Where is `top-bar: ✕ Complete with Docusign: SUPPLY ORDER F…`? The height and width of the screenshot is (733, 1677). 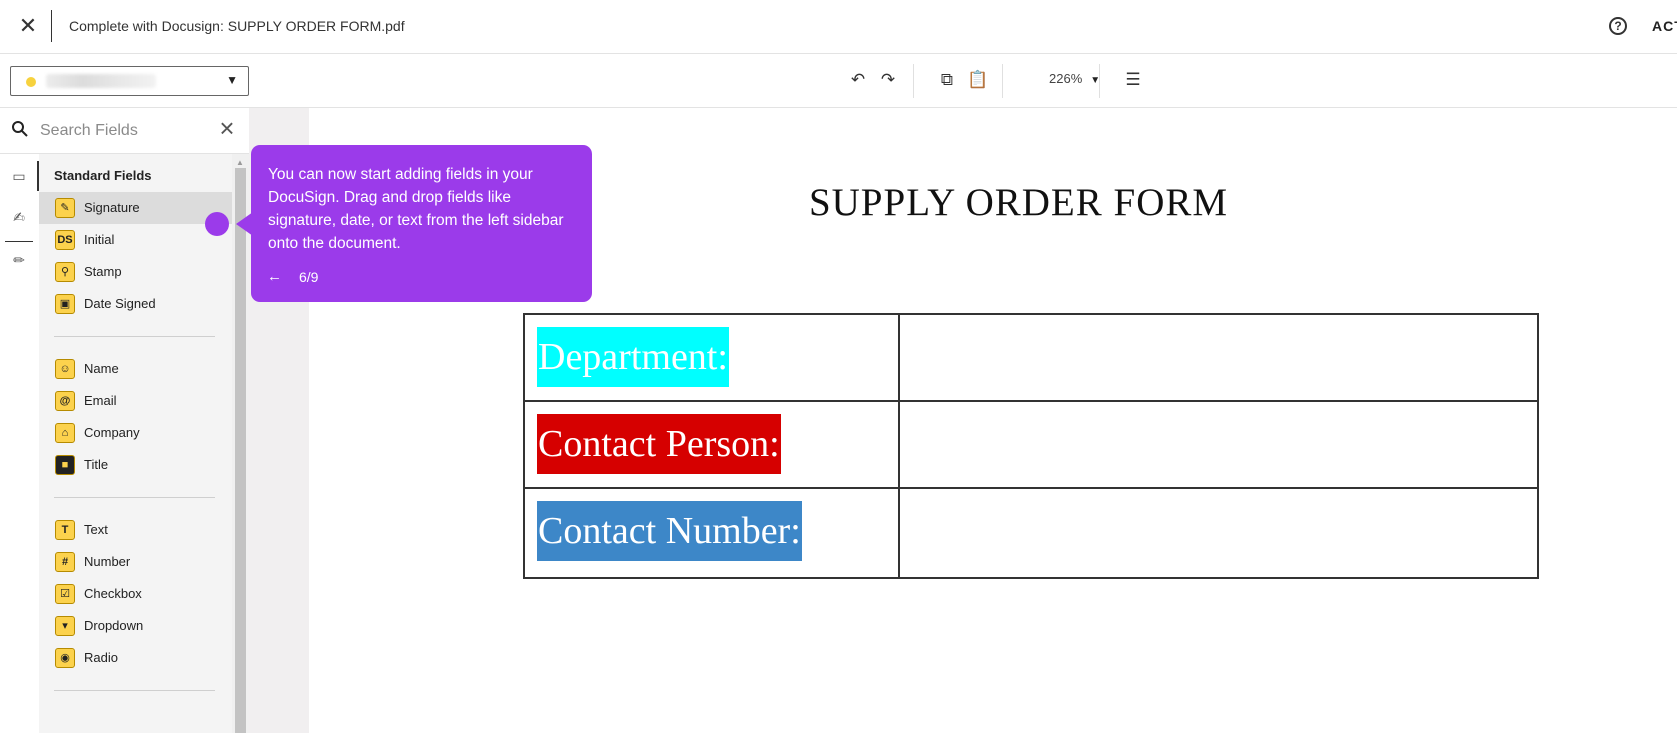 top-bar: ✕ Complete with Docusign: SUPPLY ORDER F… is located at coordinates (838, 27).